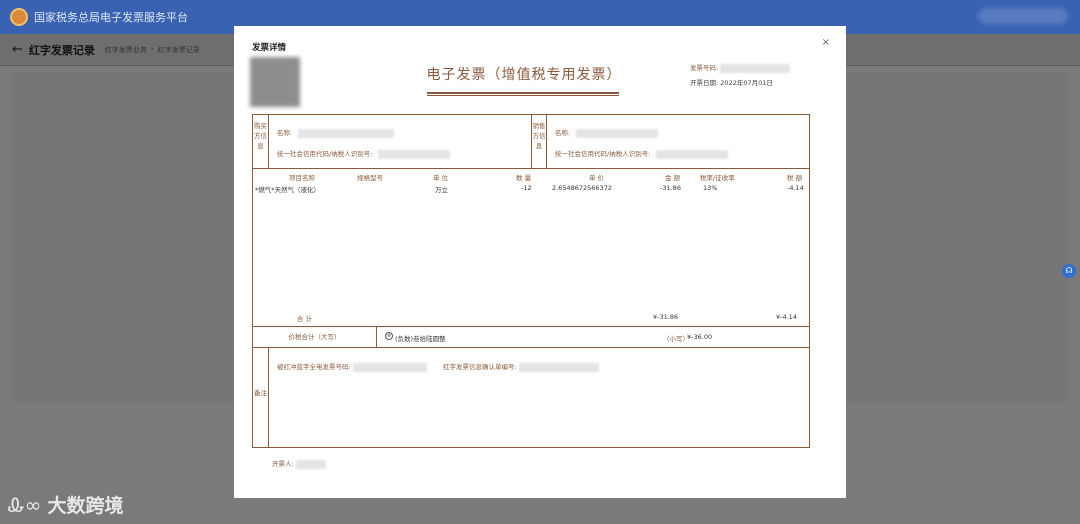 The image size is (1080, 524). I want to click on invoice-title: 电子发票（增值税专用发票）, so click(524, 75).